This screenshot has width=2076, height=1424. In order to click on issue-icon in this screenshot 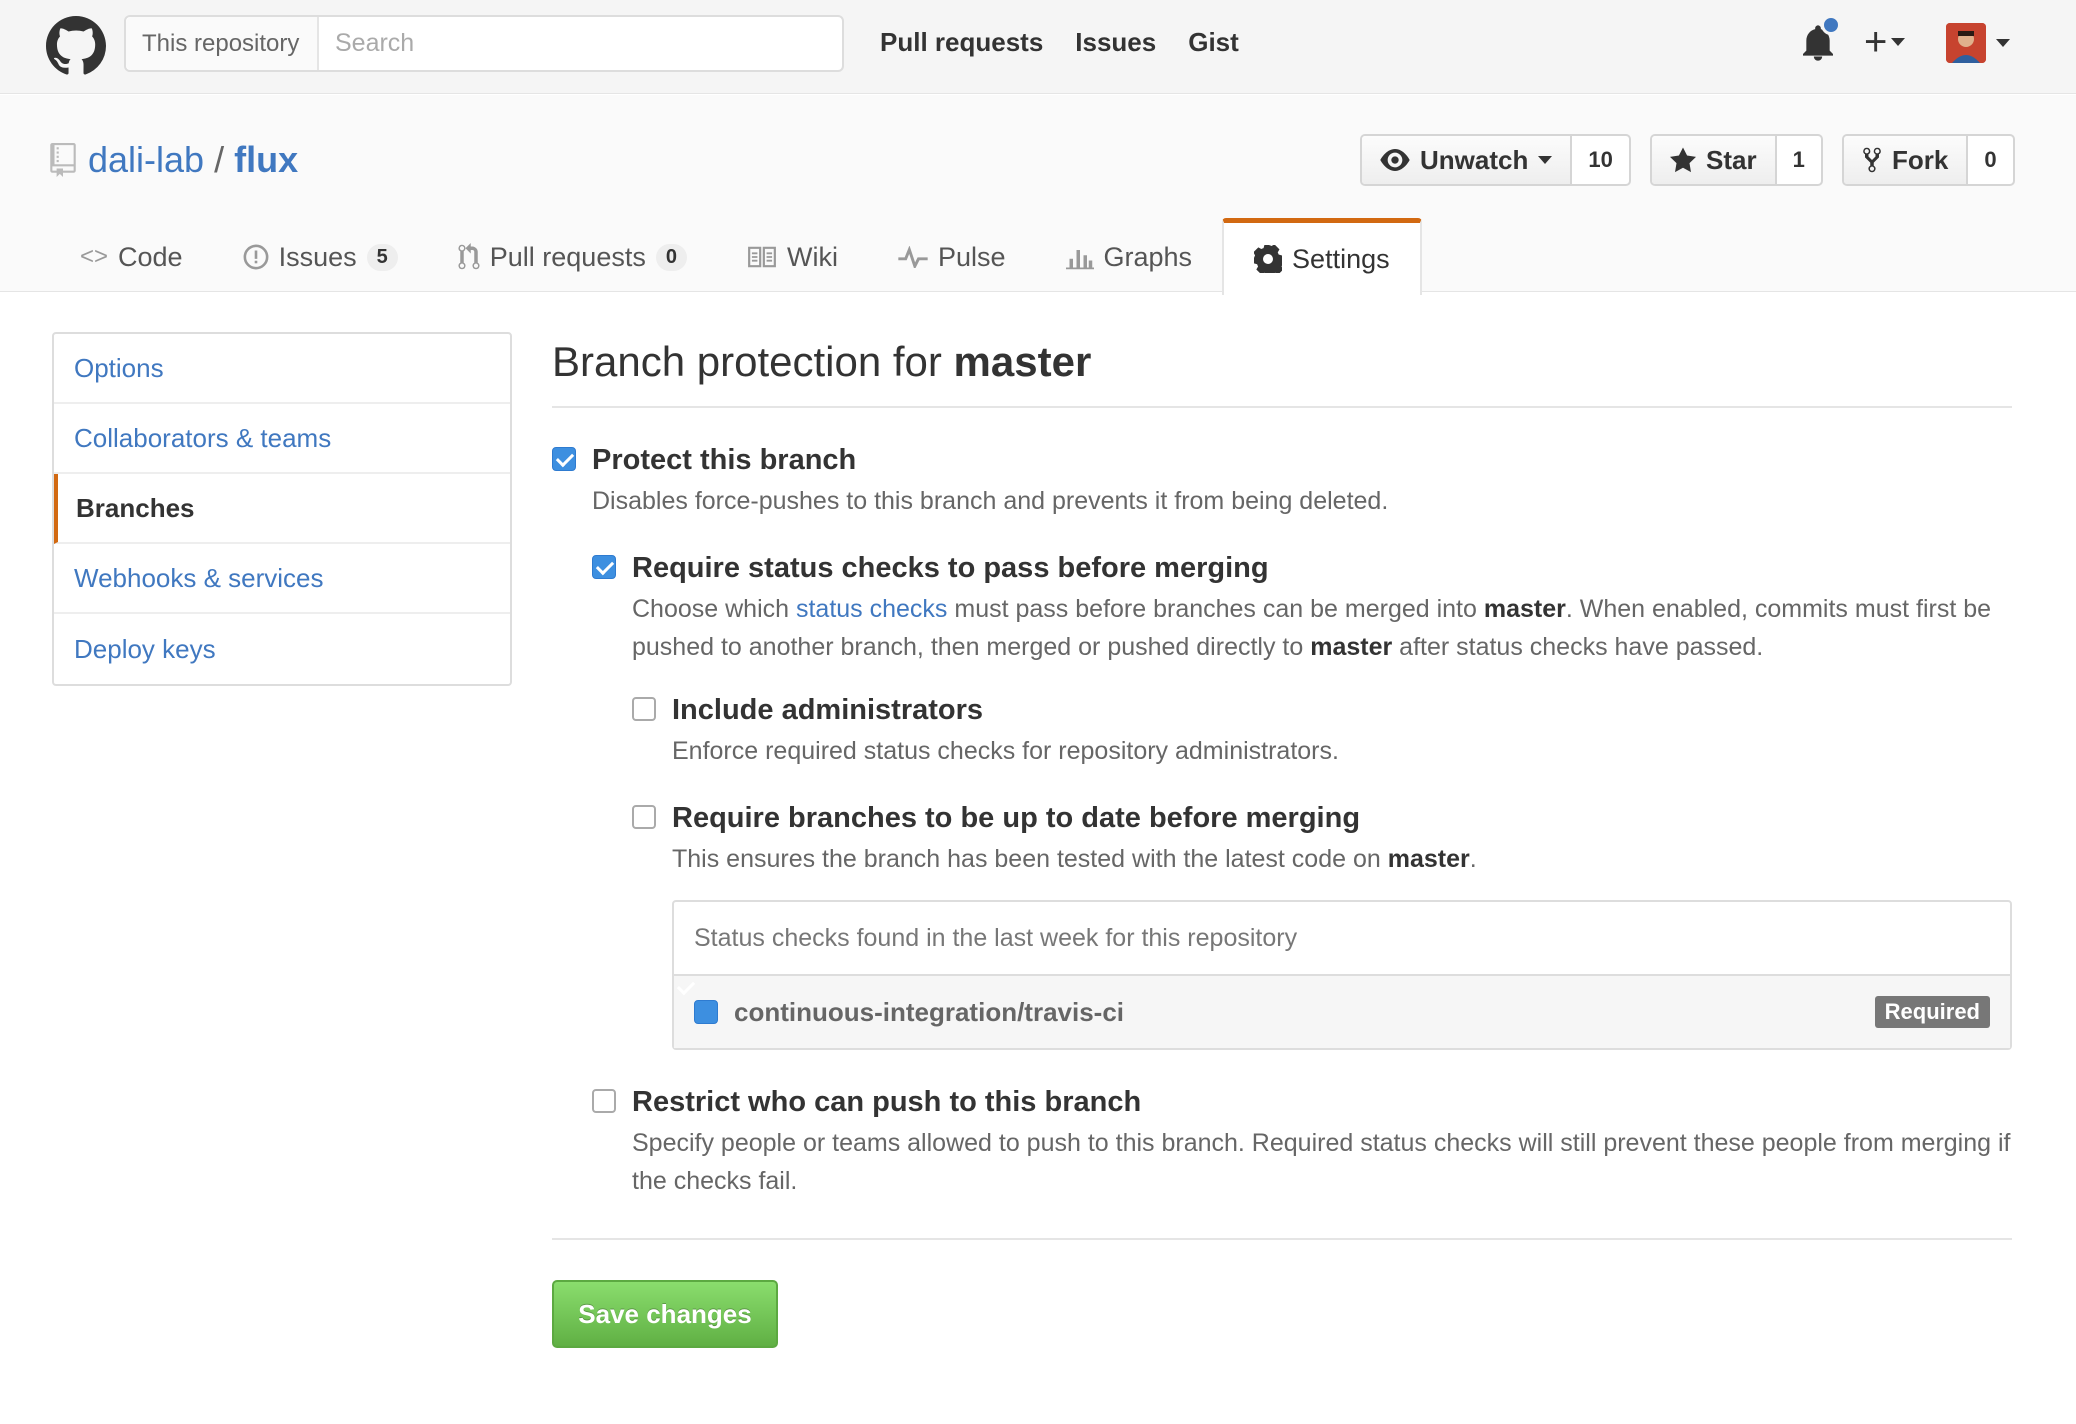, I will do `click(256, 257)`.